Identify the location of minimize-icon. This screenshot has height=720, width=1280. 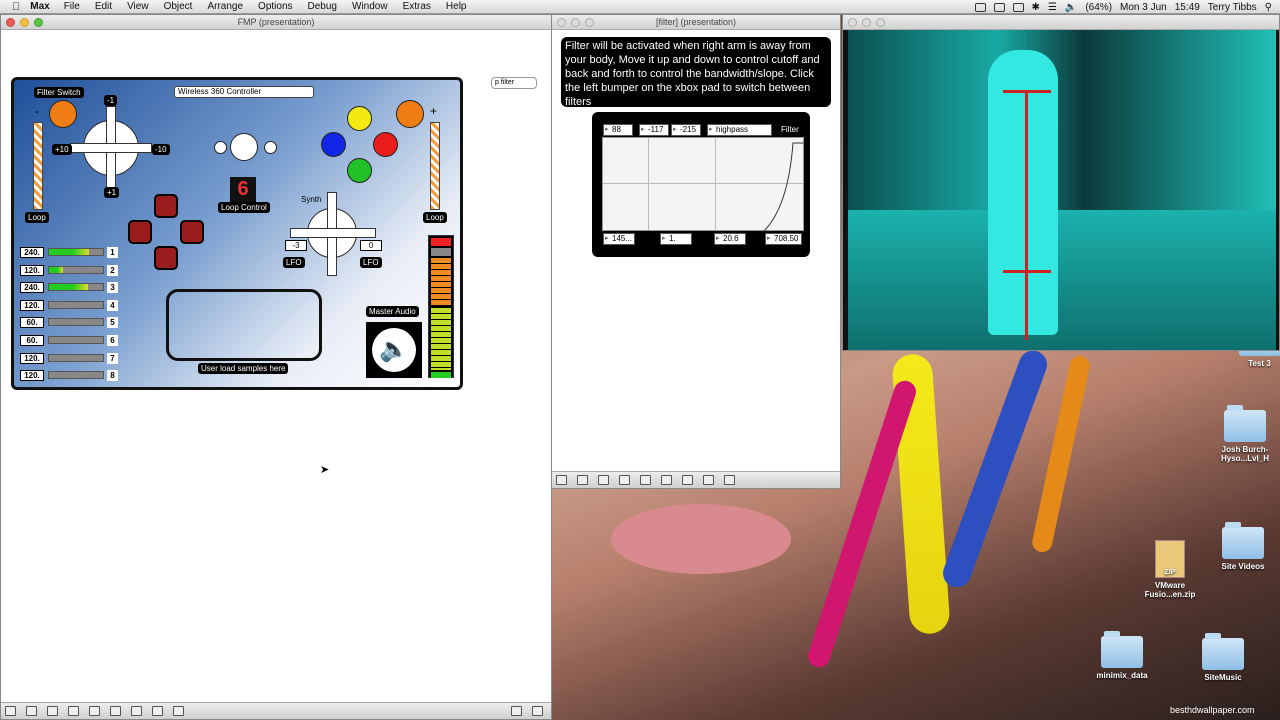
(24, 22).